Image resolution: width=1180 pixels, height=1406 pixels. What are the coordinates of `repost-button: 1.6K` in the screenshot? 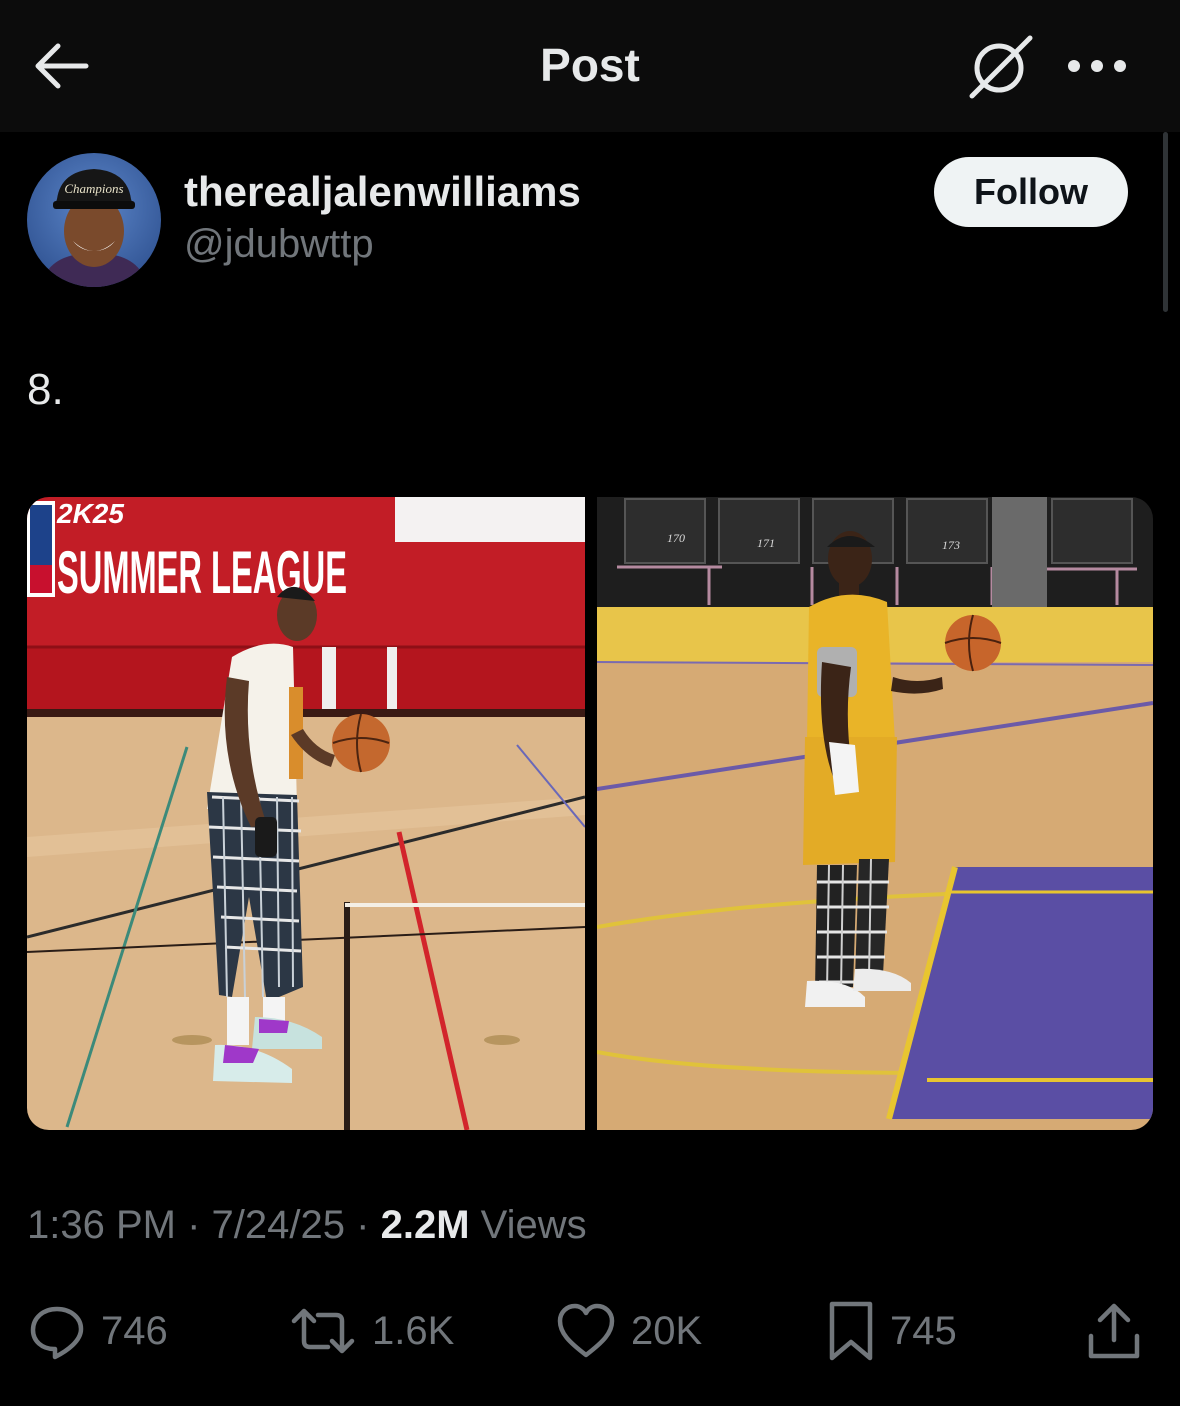 It's located at (371, 1331).